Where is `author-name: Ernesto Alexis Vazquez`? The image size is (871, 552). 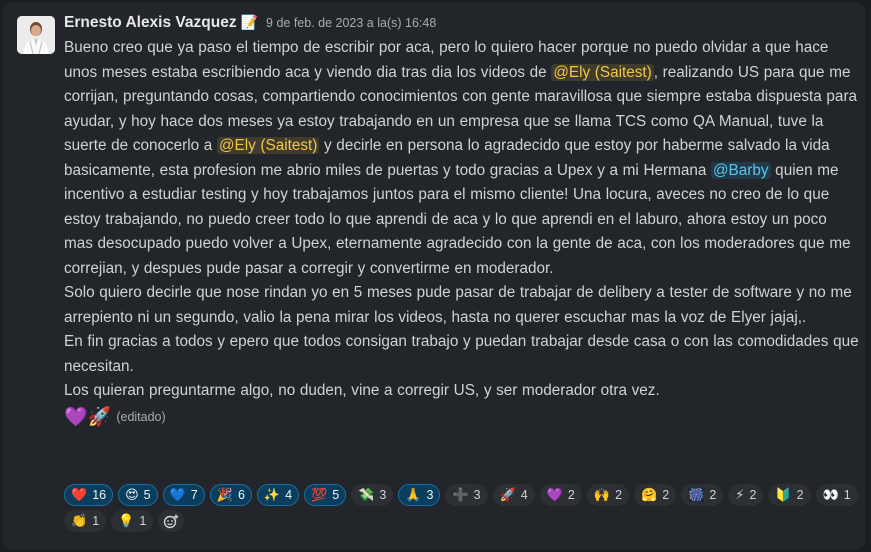 author-name: Ernesto Alexis Vazquez is located at coordinates (150, 23).